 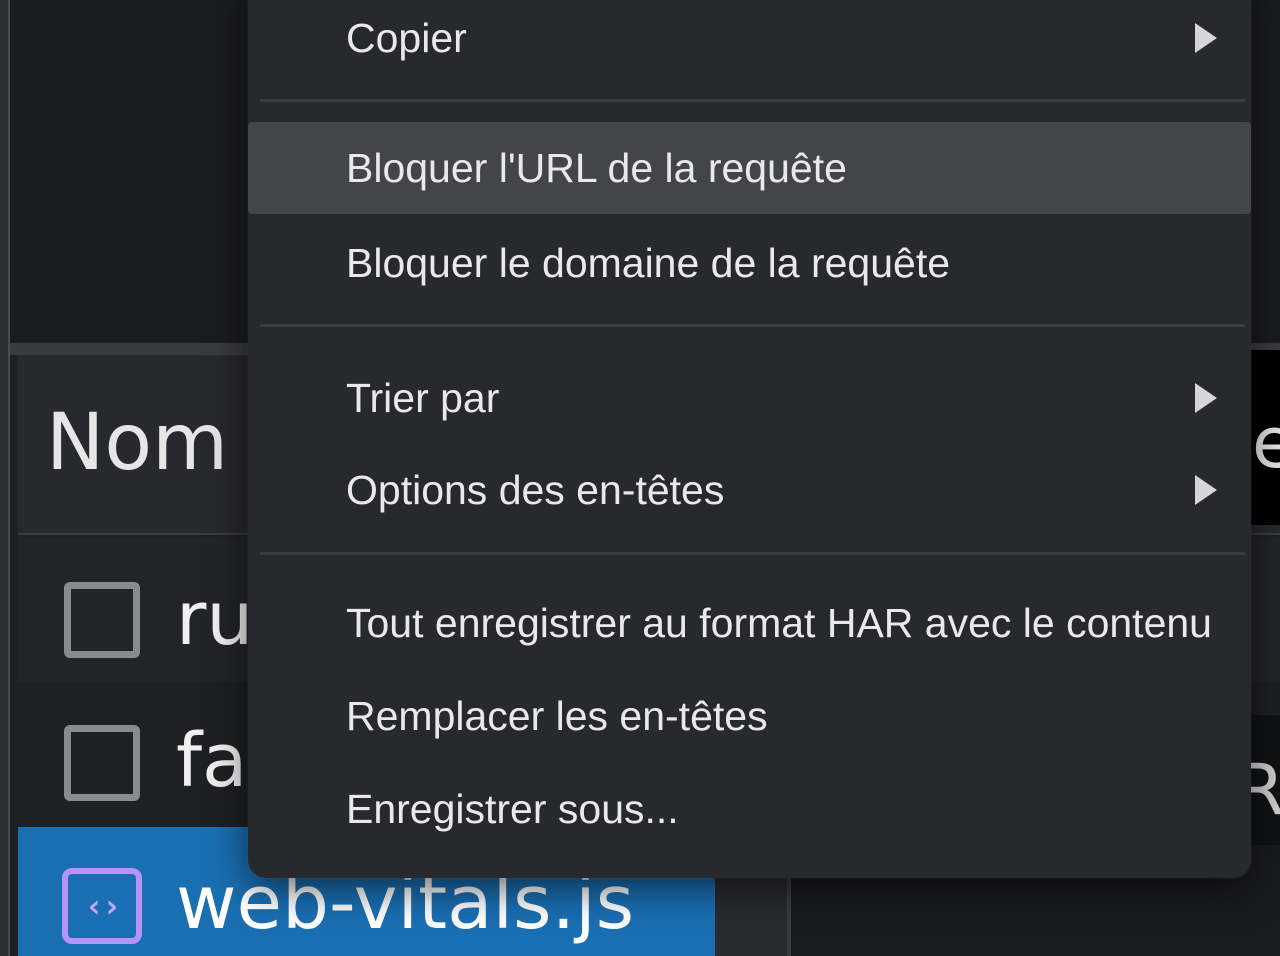 I want to click on menu-item-label: Bloquer le domaine de la requête, so click(x=648, y=262).